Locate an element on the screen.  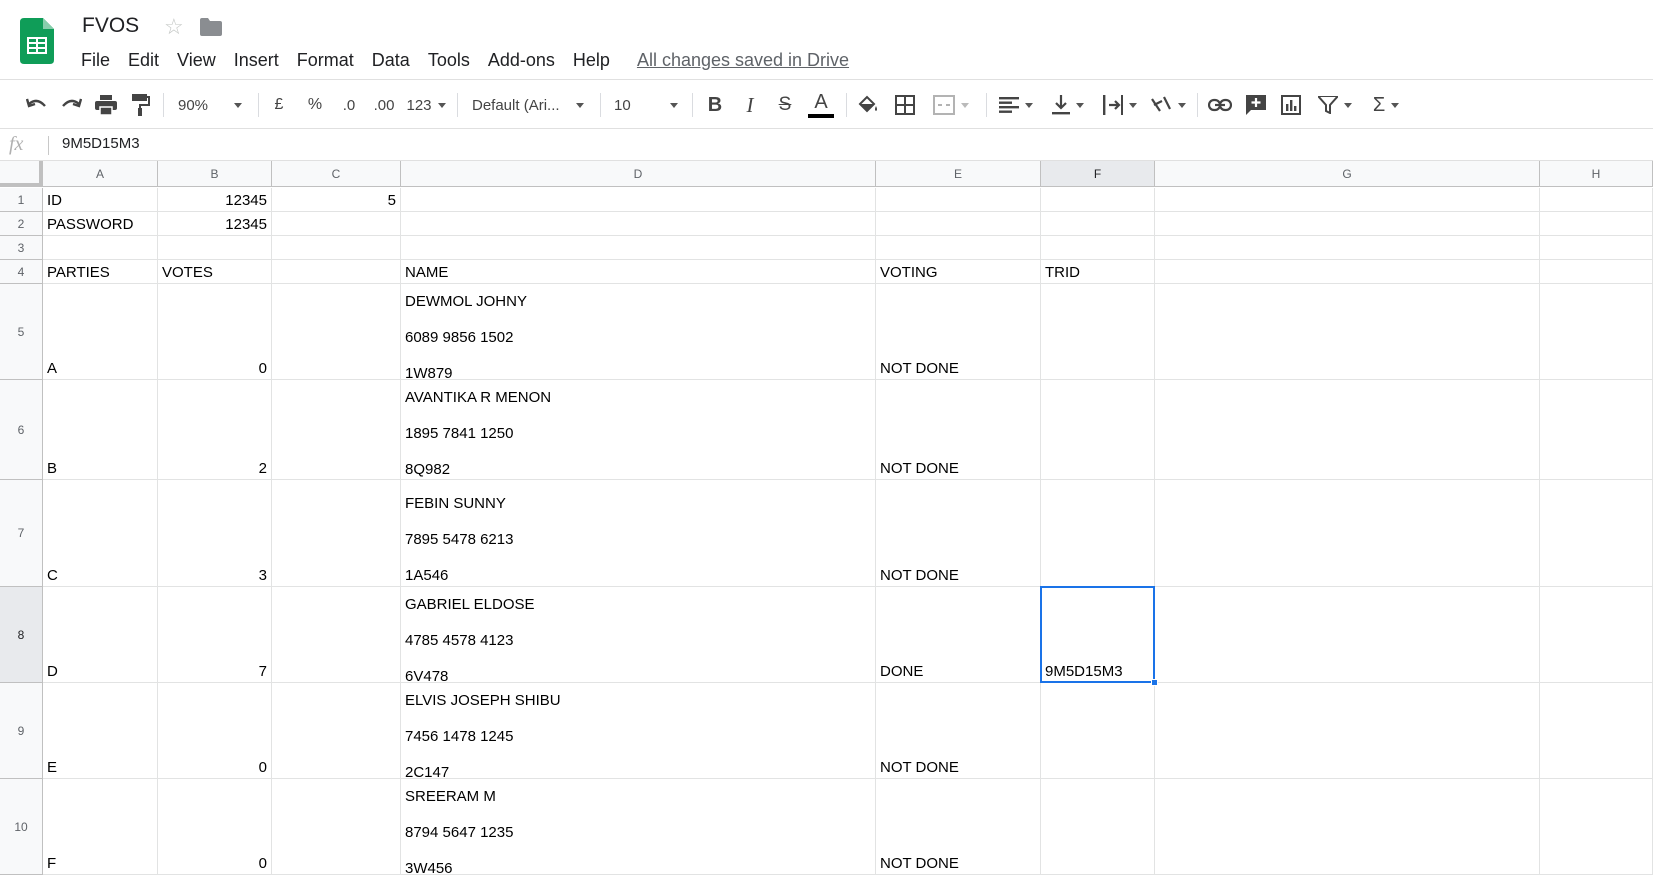
row-header-9: 9 is located at coordinates (21, 731).